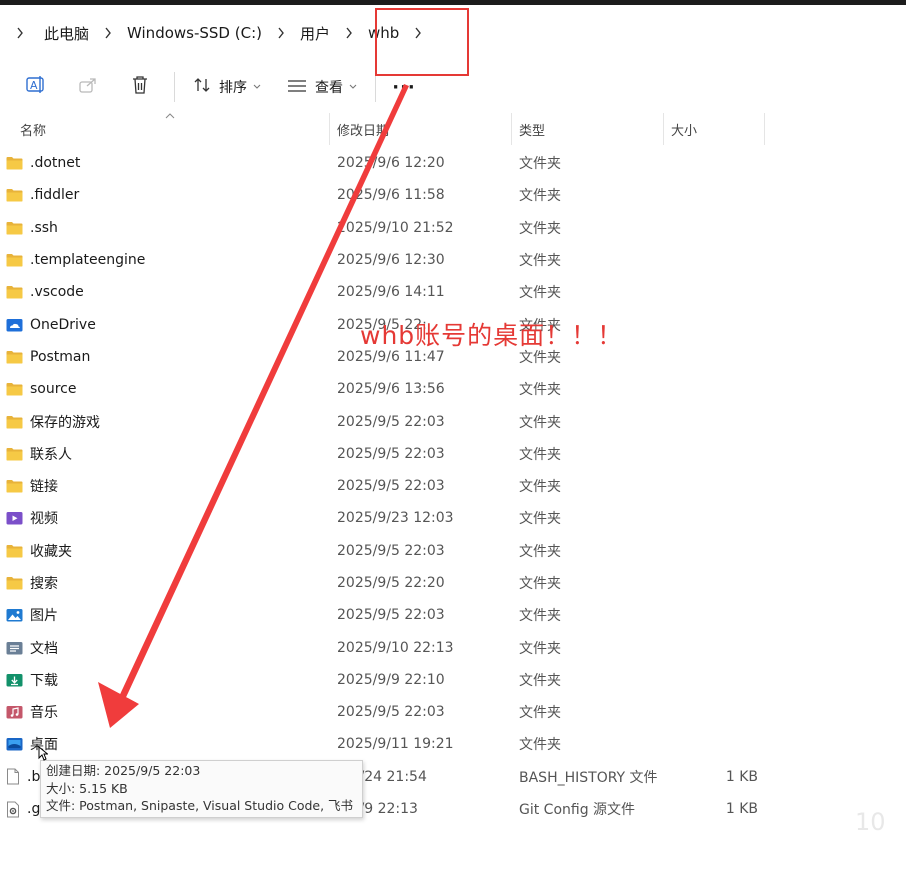 The image size is (906, 876). I want to click on file-name-cell: source, so click(41, 389).